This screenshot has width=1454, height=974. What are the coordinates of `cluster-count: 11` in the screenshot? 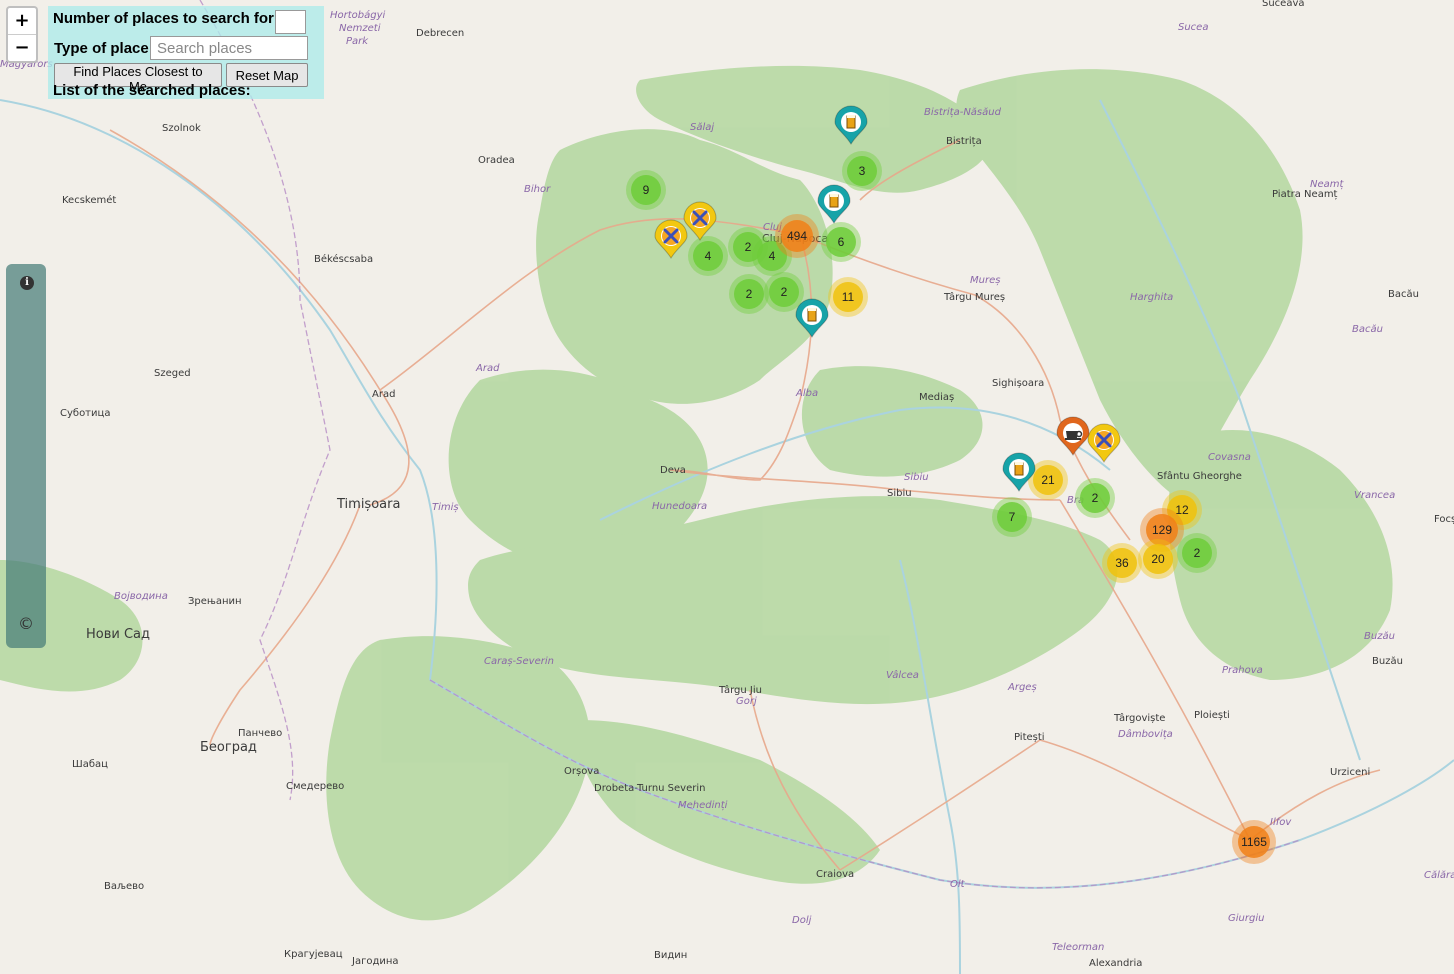 It's located at (848, 297).